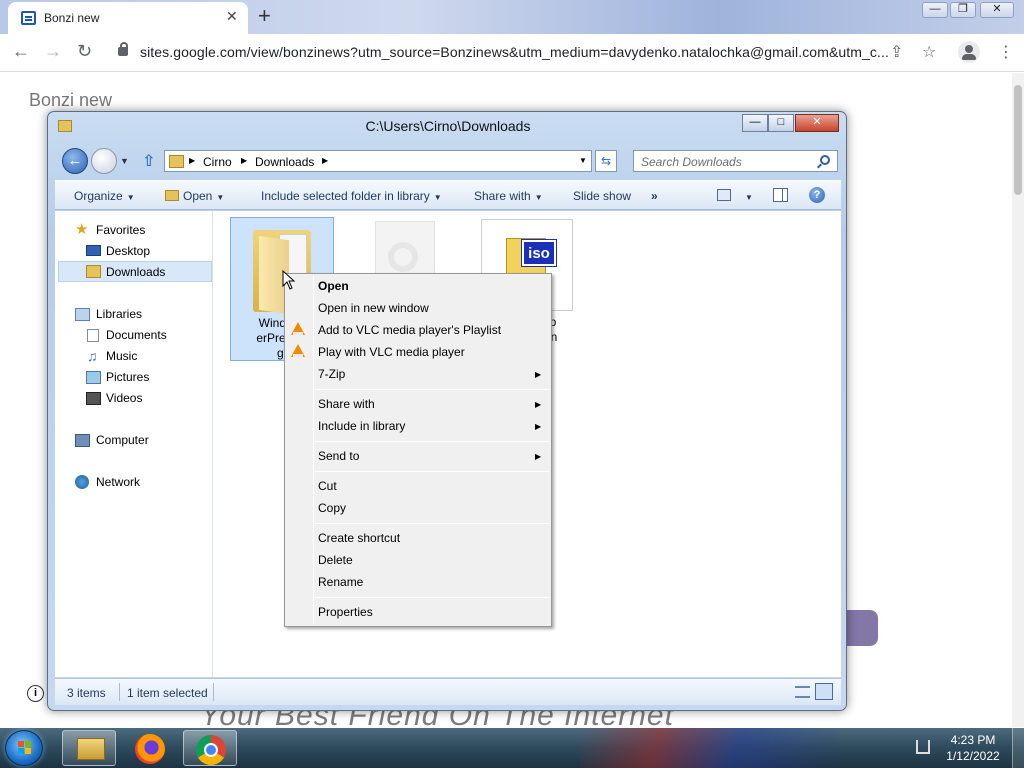 This screenshot has height=768, width=1024. What do you see at coordinates (391, 352) in the screenshot?
I see `menu-item-vlc-play: Play with VLC media player` at bounding box center [391, 352].